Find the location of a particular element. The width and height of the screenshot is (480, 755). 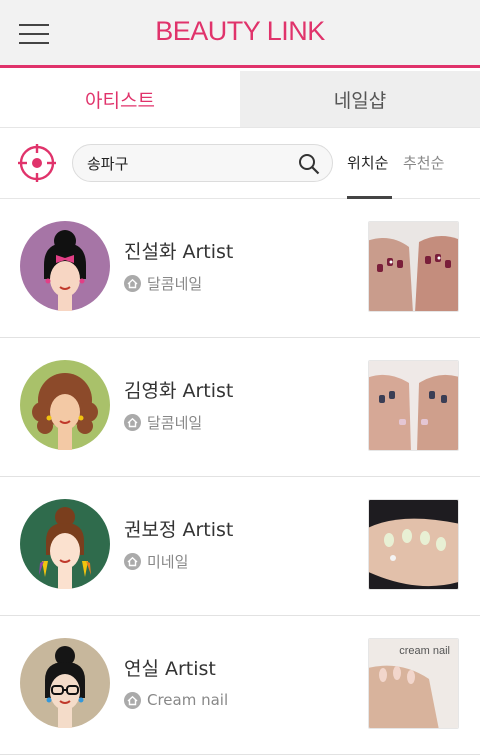

search-icon is located at coordinates (309, 164).